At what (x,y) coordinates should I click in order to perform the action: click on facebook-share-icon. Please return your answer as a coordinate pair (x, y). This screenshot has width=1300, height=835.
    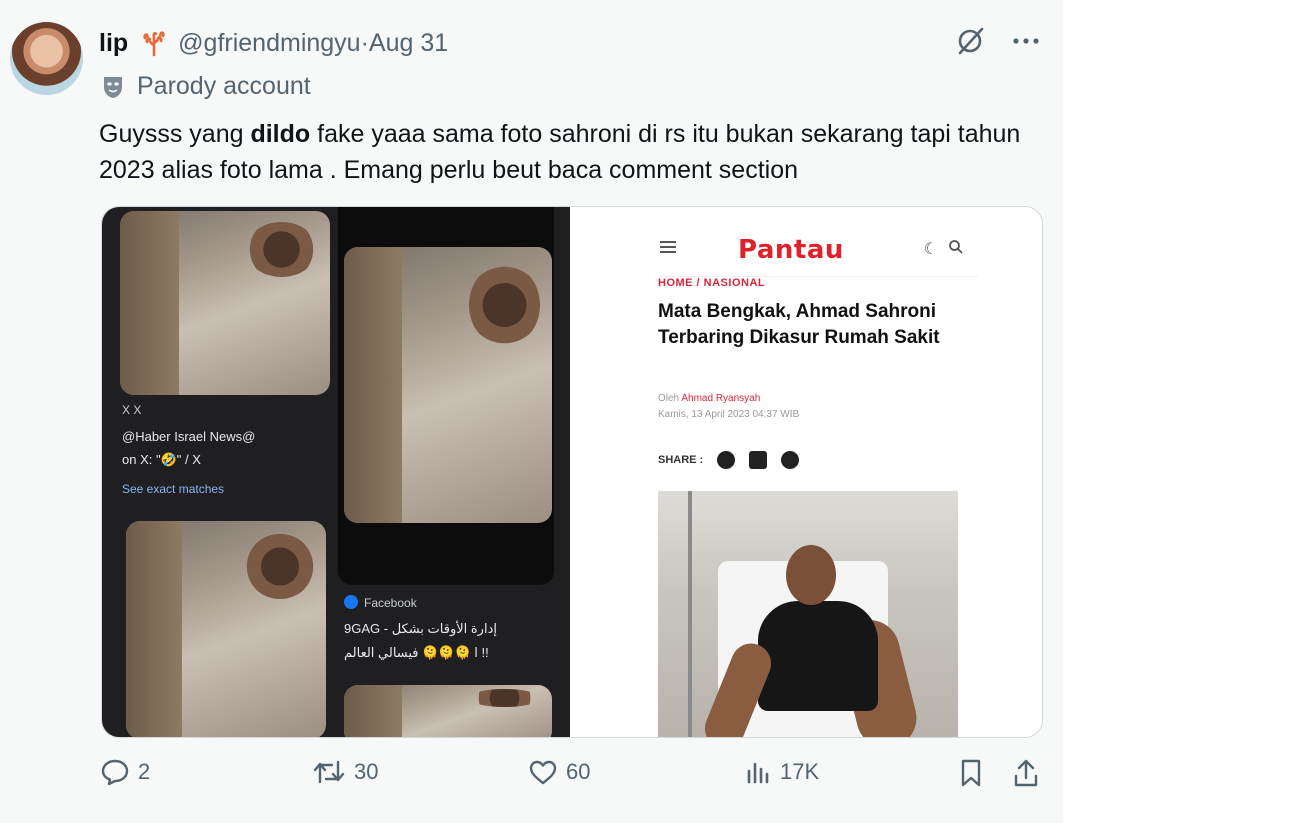
    Looking at the image, I should click on (790, 460).